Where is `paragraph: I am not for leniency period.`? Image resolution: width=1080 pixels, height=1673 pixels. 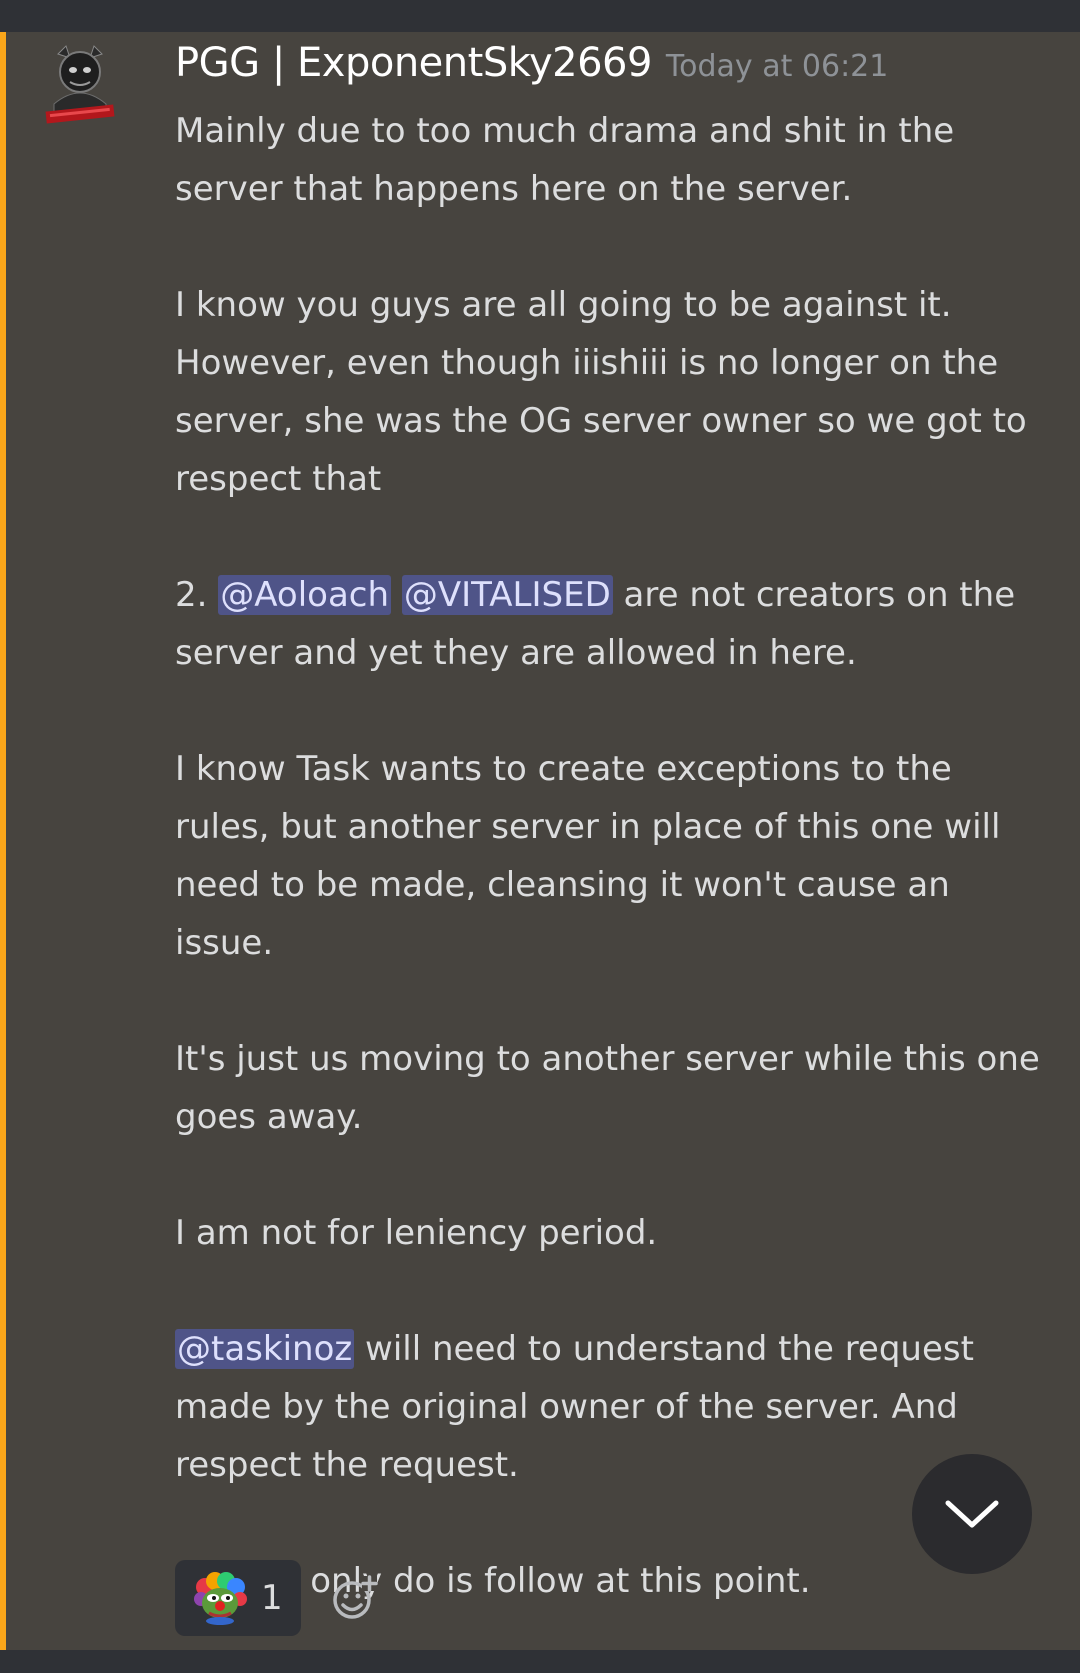
paragraph: I am not for leniency period. is located at coordinates (416, 1233).